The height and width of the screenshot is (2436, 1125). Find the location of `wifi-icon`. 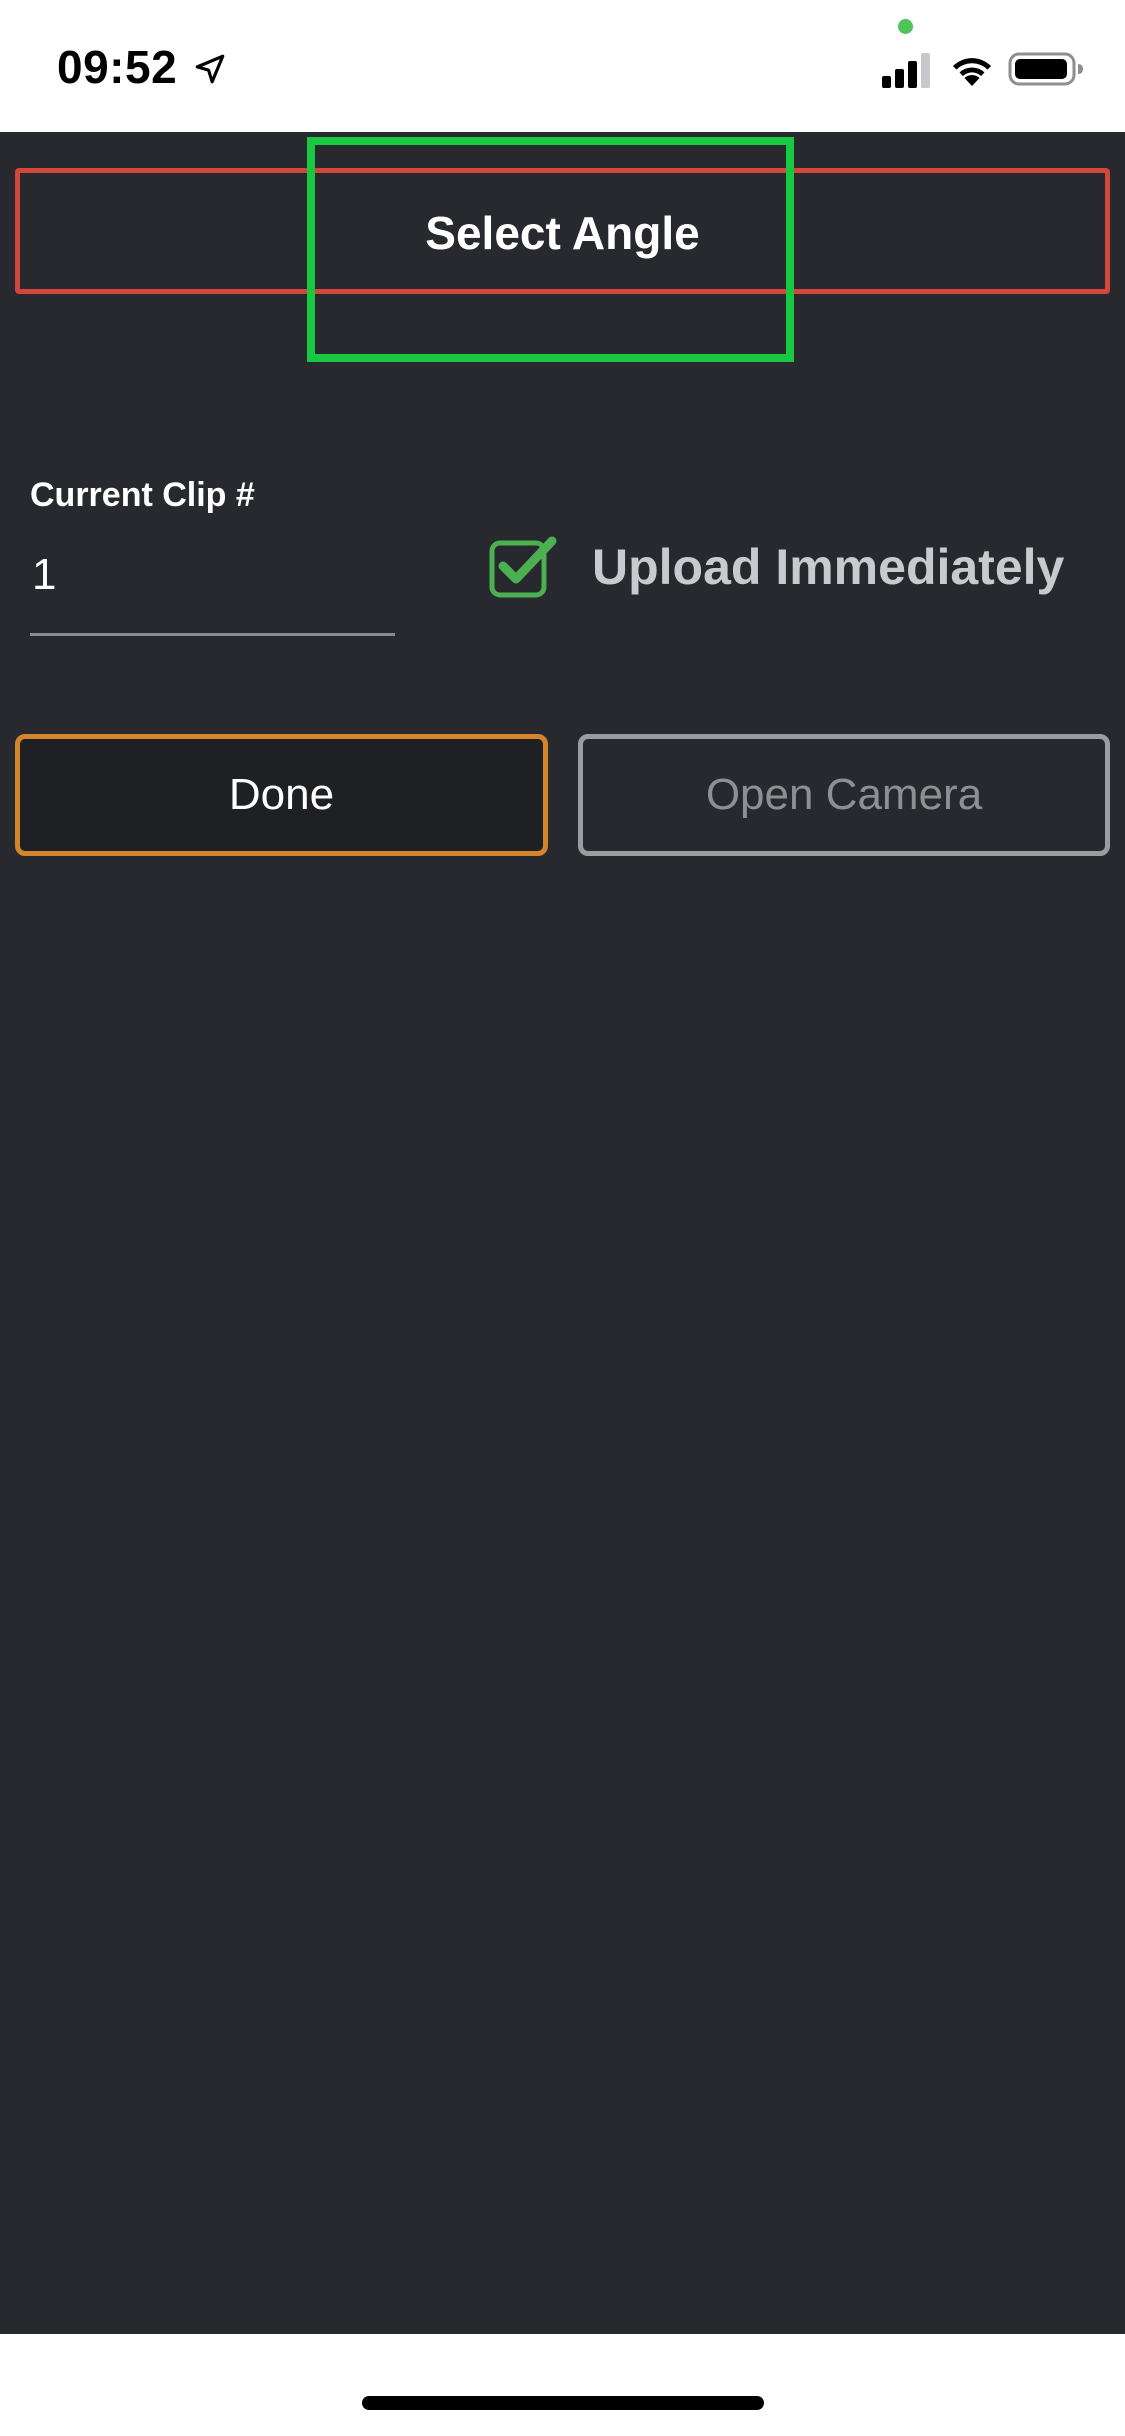

wifi-icon is located at coordinates (972, 72).